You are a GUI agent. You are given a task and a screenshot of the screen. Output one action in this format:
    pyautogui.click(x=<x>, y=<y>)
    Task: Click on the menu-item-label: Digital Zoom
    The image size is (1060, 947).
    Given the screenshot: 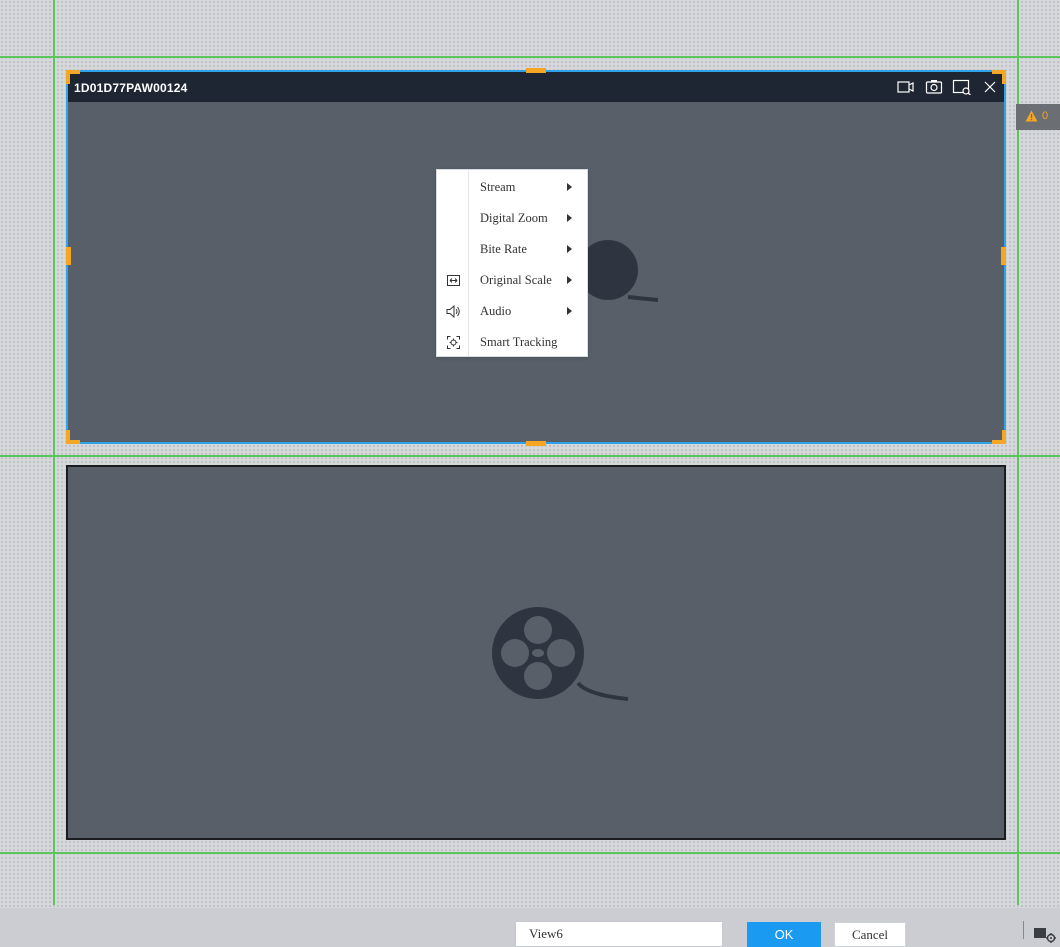 What is the action you would take?
    pyautogui.click(x=514, y=218)
    